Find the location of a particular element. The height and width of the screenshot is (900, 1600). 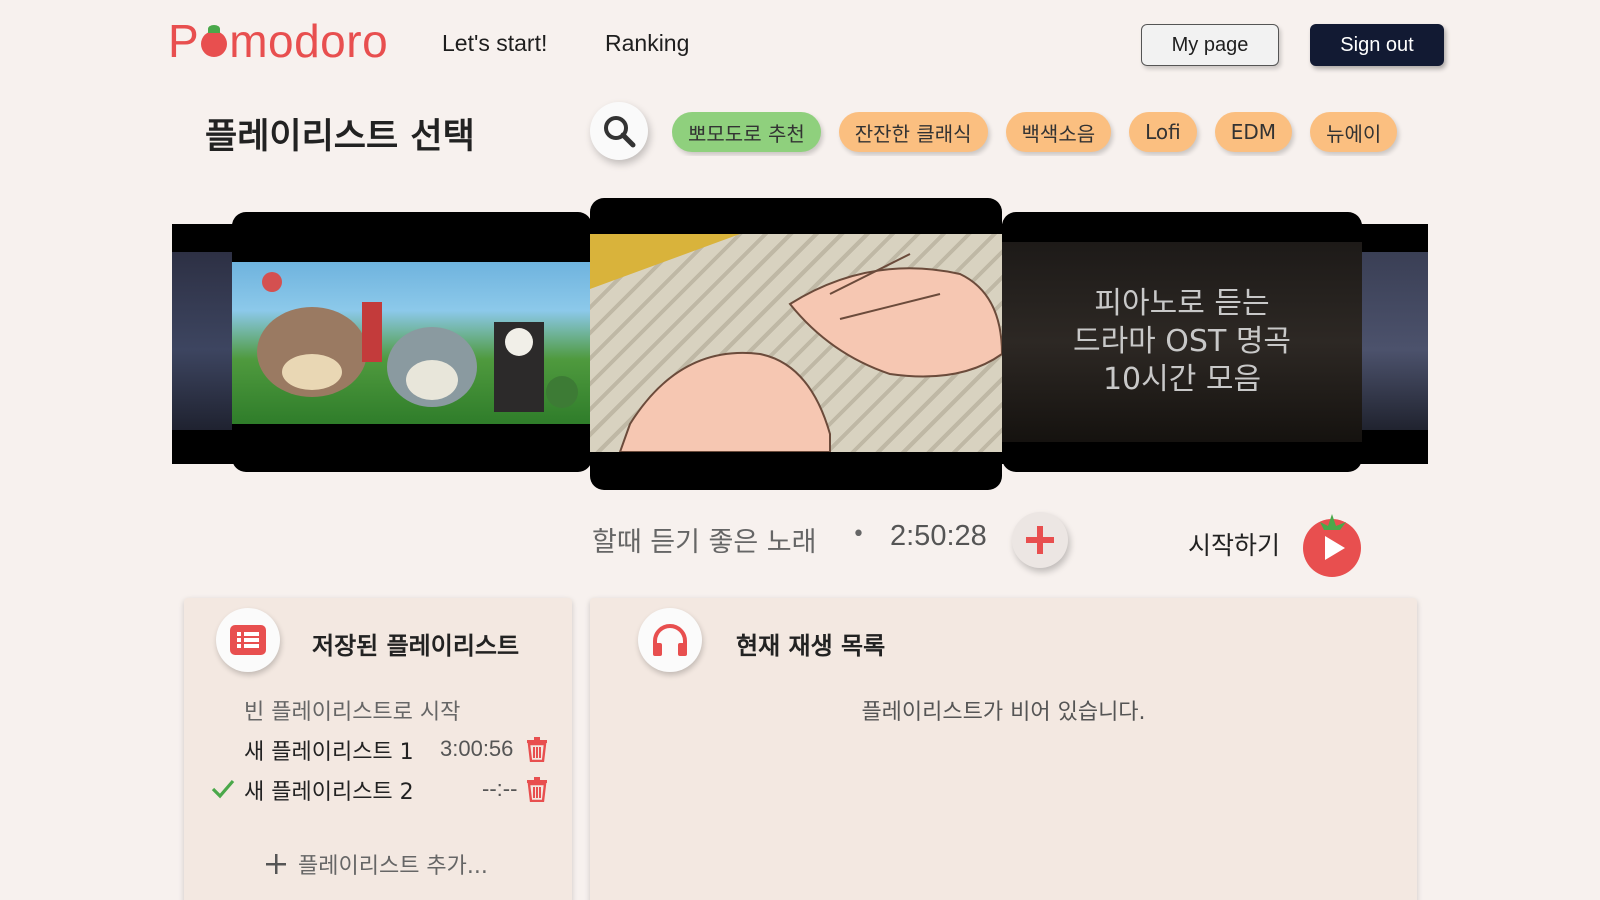

search-icon is located at coordinates (620, 132).